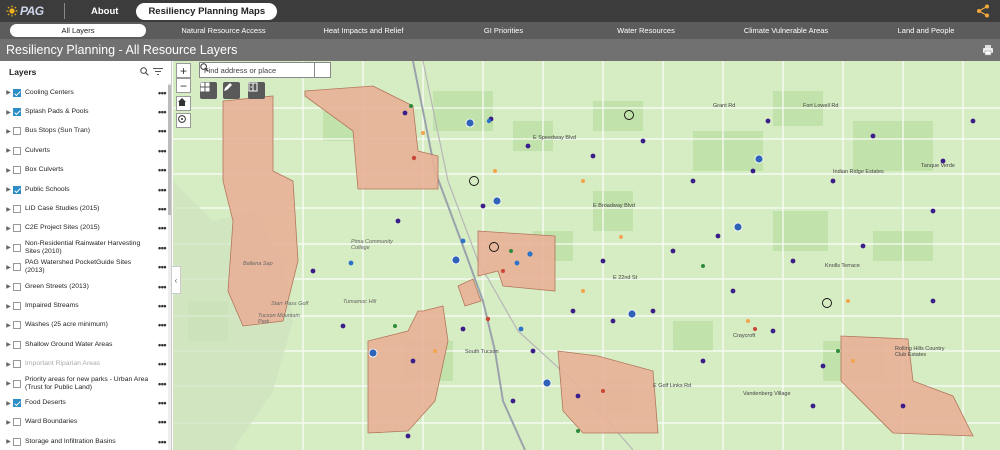 Image resolution: width=1000 pixels, height=450 pixels. Describe the element at coordinates (83, 131) in the screenshot. I see `layer-row: ▶ Bus Stops (Sun Tran) •••` at that location.